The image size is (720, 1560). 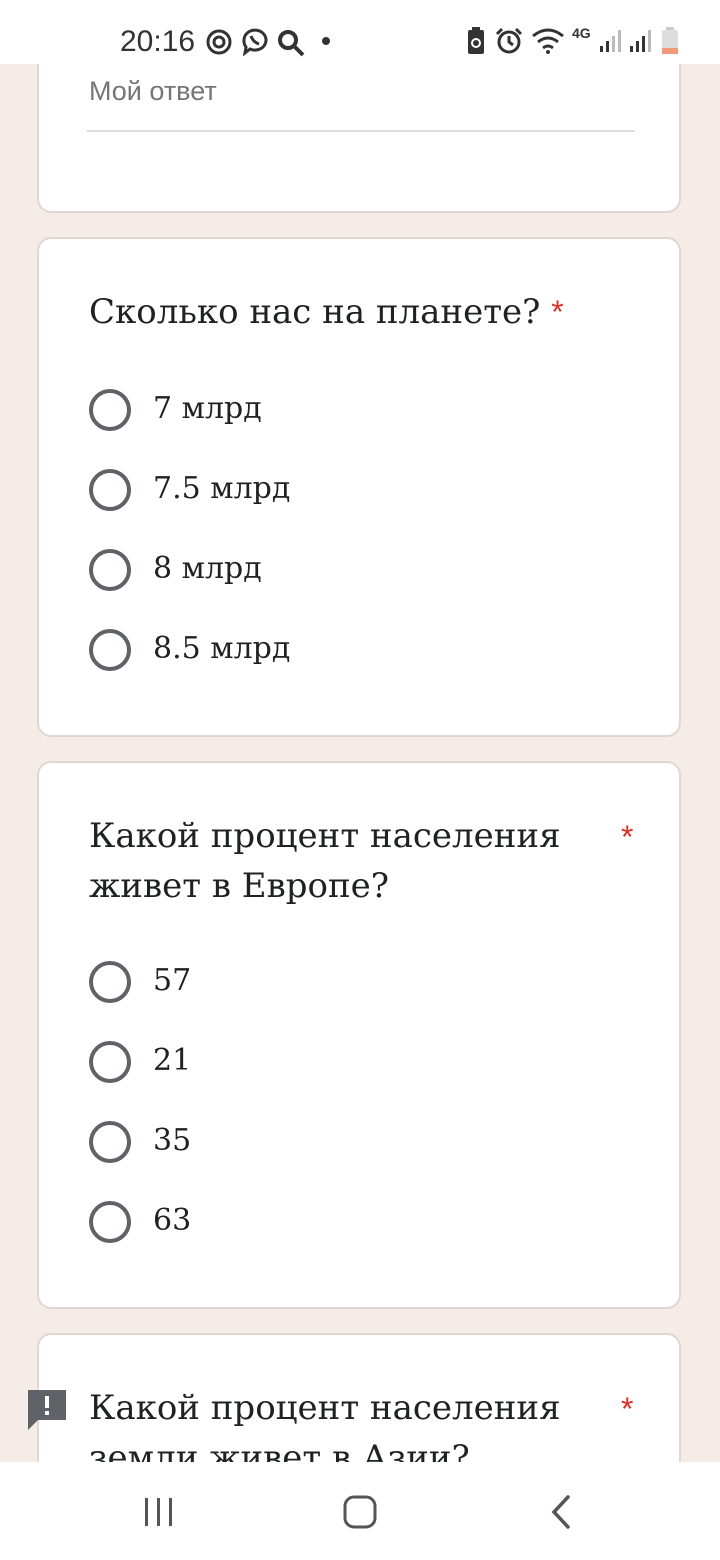 I want to click on search-icon, so click(x=291, y=43).